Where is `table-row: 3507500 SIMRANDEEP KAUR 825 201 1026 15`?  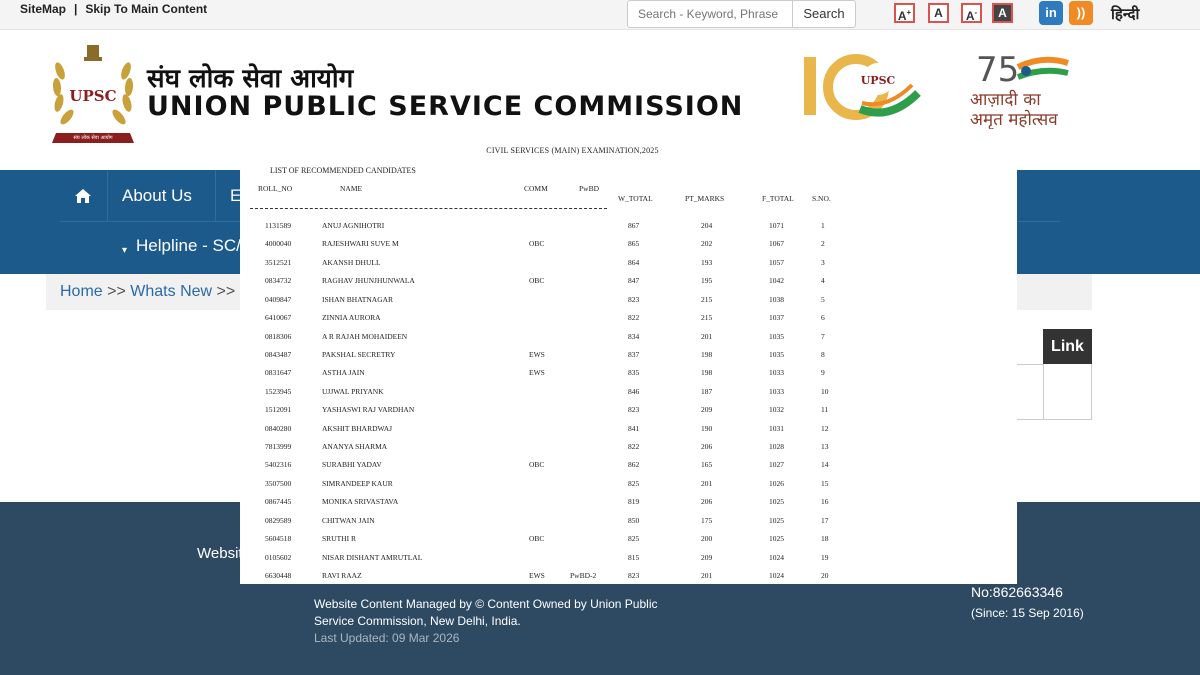 table-row: 3507500 SIMRANDEEP KAUR 825 201 1026 15 is located at coordinates (628, 488).